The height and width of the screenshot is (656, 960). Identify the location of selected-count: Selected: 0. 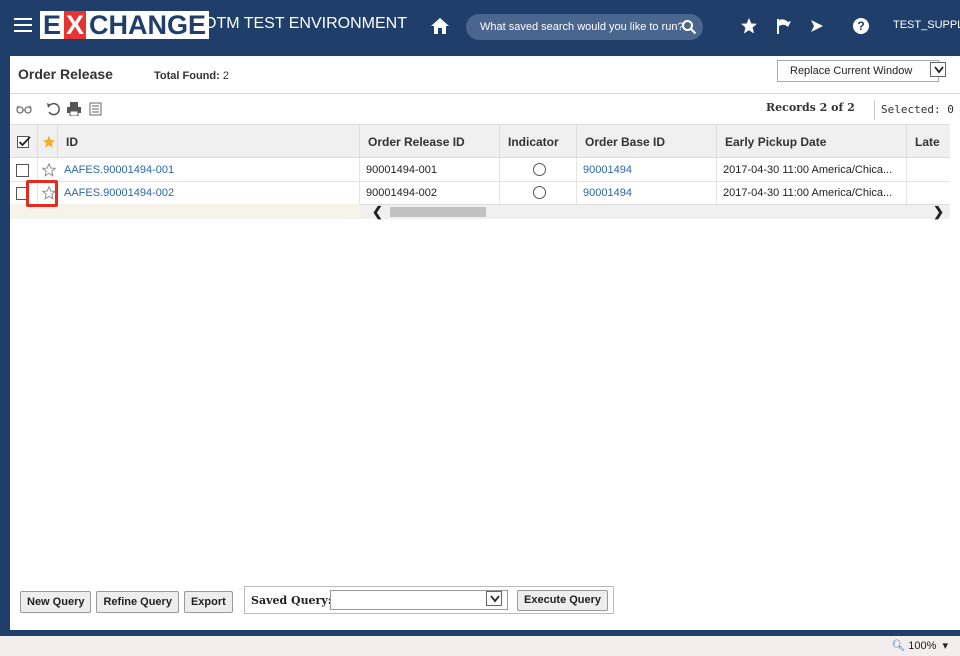
(914, 110).